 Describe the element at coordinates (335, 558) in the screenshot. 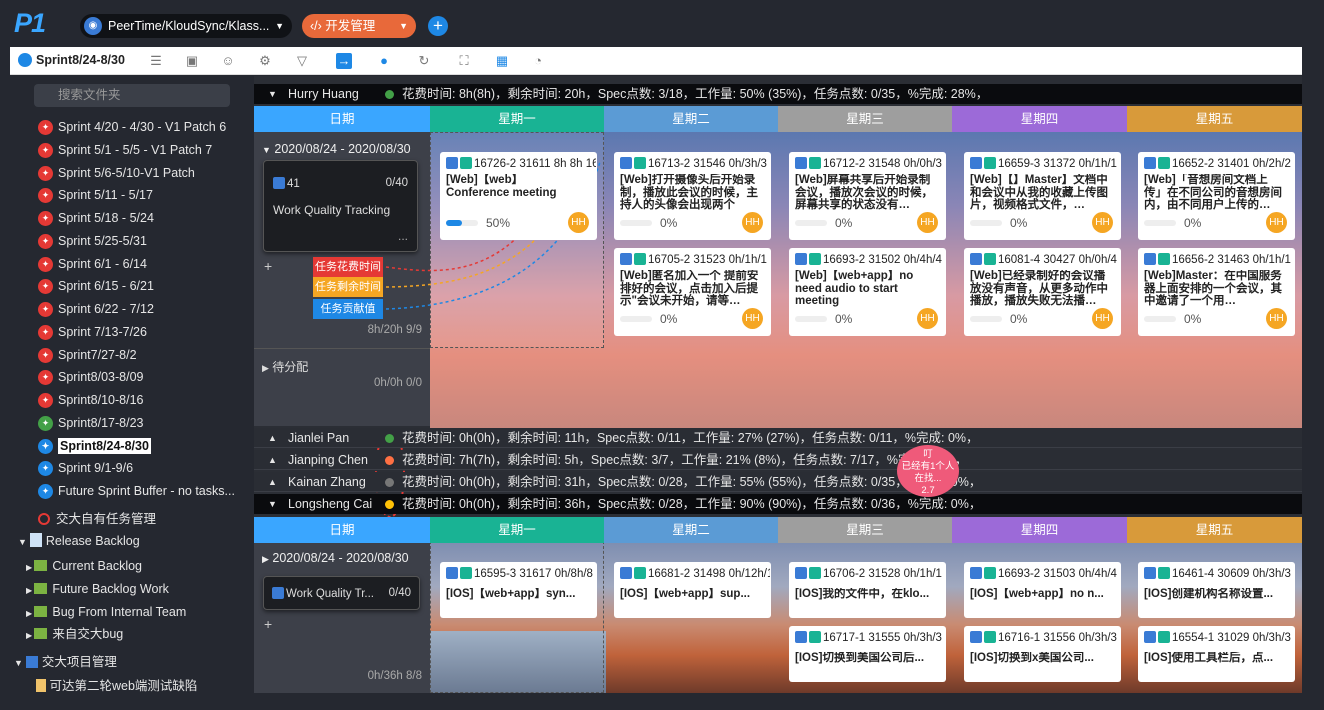

I see `date-range: ▶ 2020/08/24 - 2020/08/30` at that location.